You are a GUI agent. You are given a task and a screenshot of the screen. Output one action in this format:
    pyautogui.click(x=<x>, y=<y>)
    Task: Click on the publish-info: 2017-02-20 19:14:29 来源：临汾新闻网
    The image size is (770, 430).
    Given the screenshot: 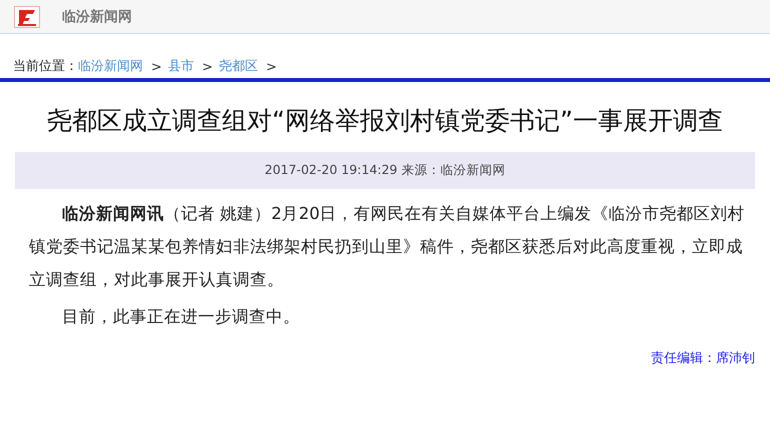 What is the action you would take?
    pyautogui.click(x=385, y=170)
    